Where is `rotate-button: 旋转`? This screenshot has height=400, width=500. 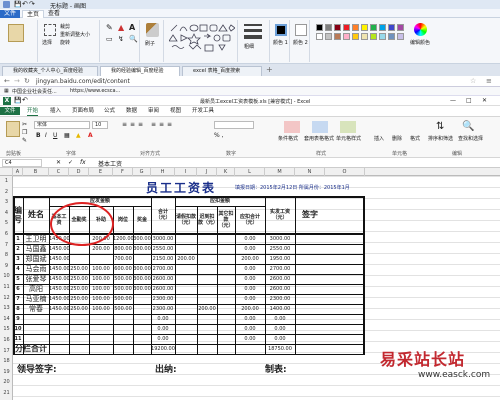
rotate-button: 旋转 is located at coordinates (65, 42).